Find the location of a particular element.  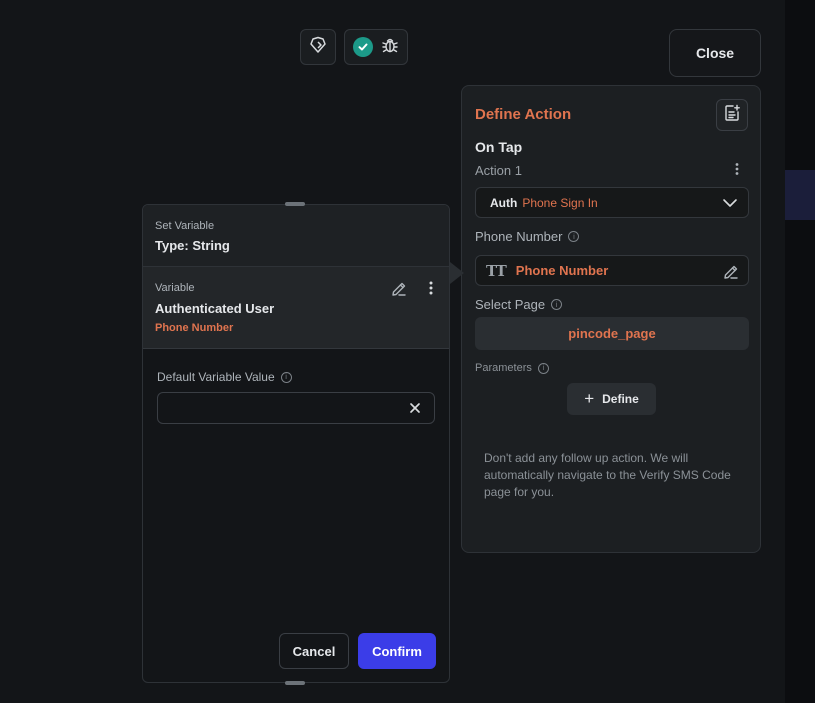

default-value-label: Default Variable Value i is located at coordinates (224, 377).